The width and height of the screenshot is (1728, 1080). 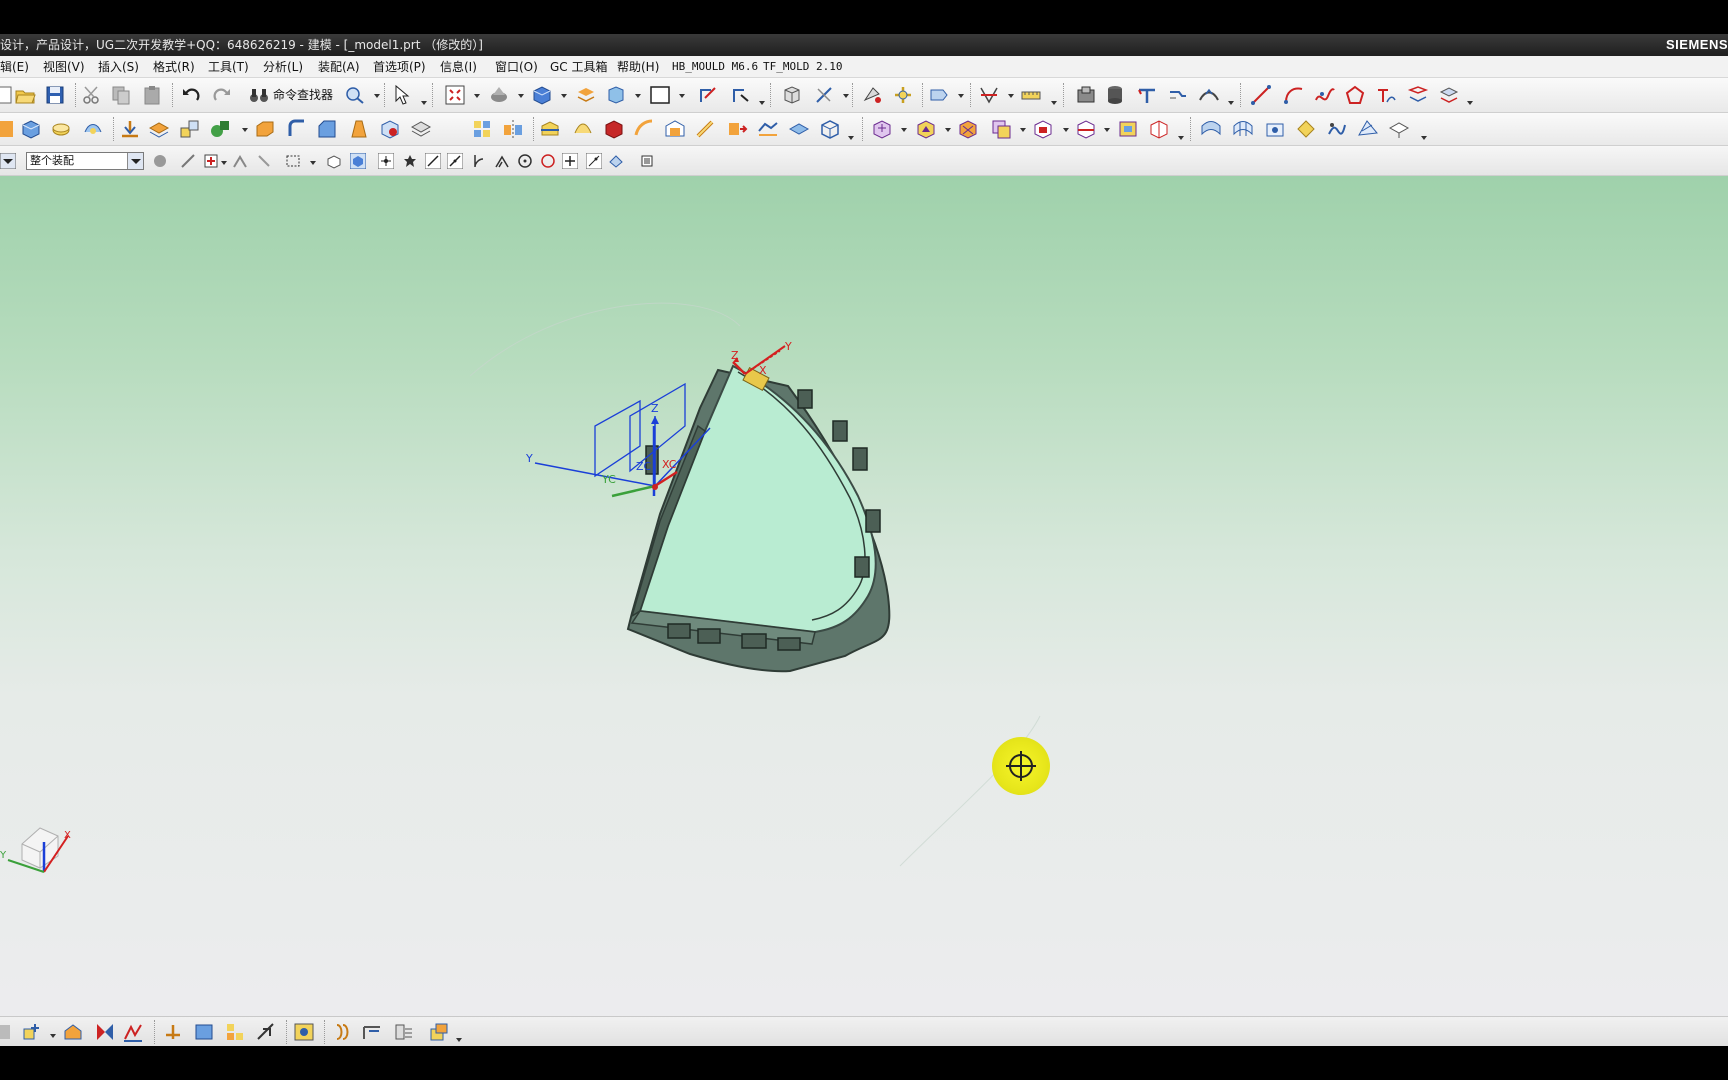 What do you see at coordinates (118, 66) in the screenshot?
I see `menu-insert: 插入(S)` at bounding box center [118, 66].